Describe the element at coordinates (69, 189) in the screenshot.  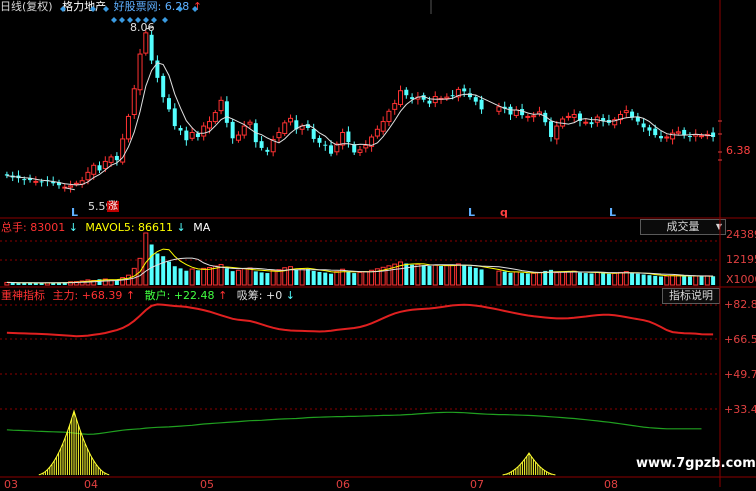
I see `low-pointer` at that location.